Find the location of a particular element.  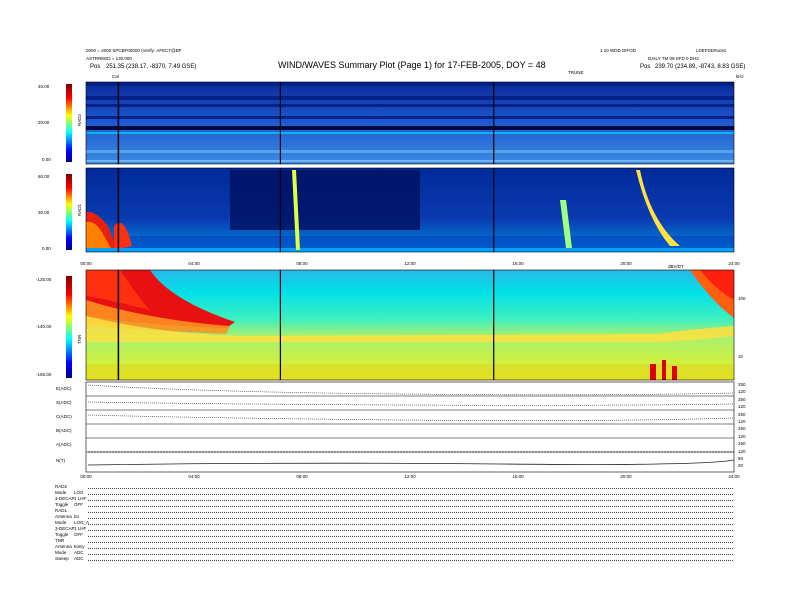

notes-row-value: ExEy is located at coordinates (79, 546).